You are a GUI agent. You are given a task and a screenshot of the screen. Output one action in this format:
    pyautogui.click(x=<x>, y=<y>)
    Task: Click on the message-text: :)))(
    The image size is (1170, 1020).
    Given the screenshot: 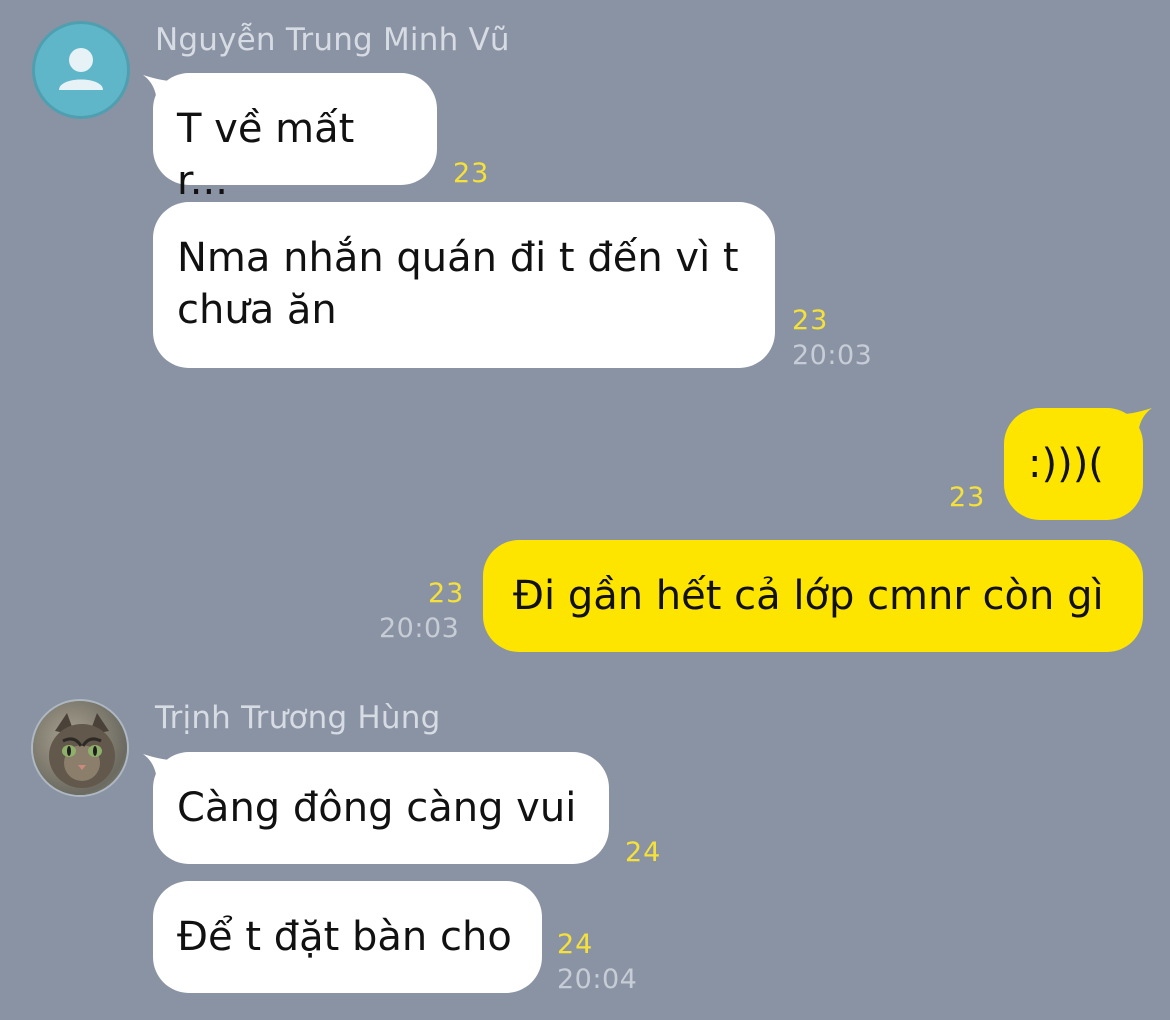 What is the action you would take?
    pyautogui.click(x=1066, y=464)
    